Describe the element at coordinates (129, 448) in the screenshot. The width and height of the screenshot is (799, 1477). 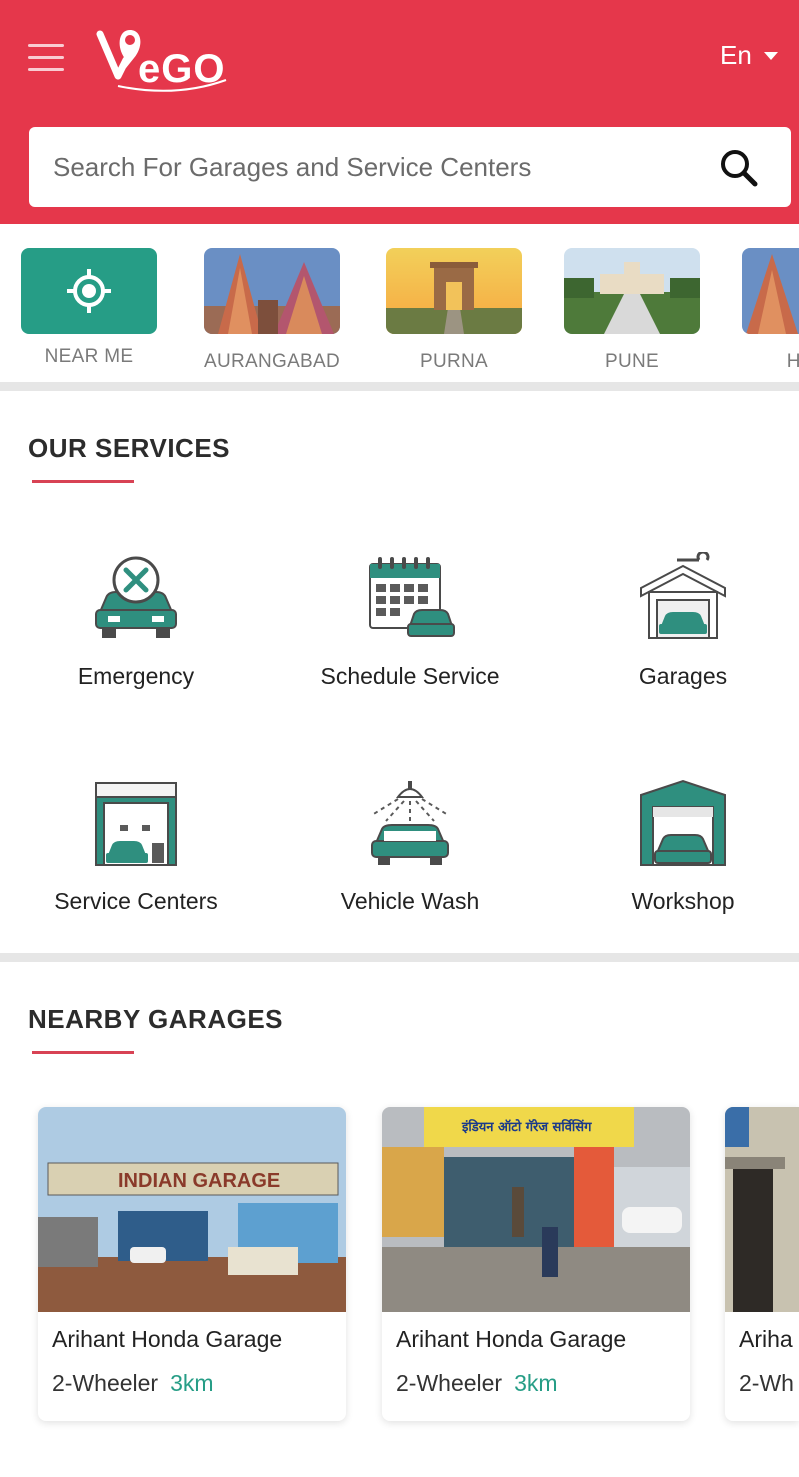
I see `services-title: OUR SERVICES` at that location.